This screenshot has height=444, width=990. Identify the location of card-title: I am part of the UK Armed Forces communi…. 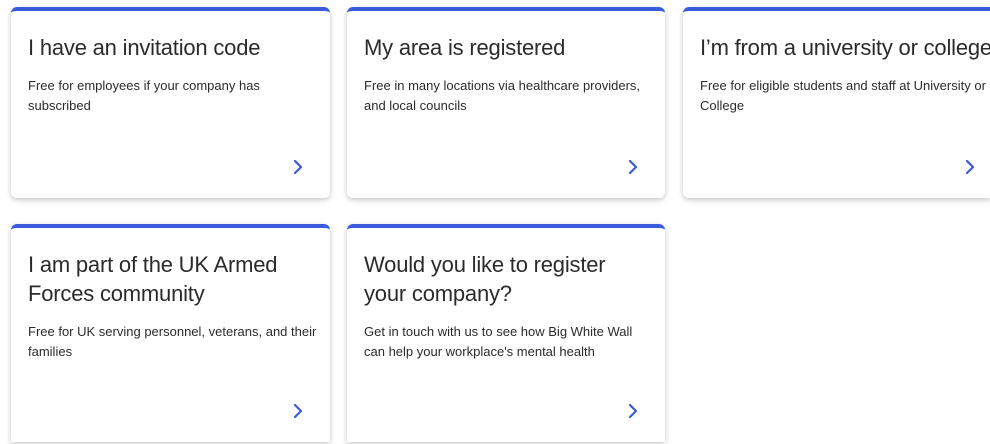
(153, 279).